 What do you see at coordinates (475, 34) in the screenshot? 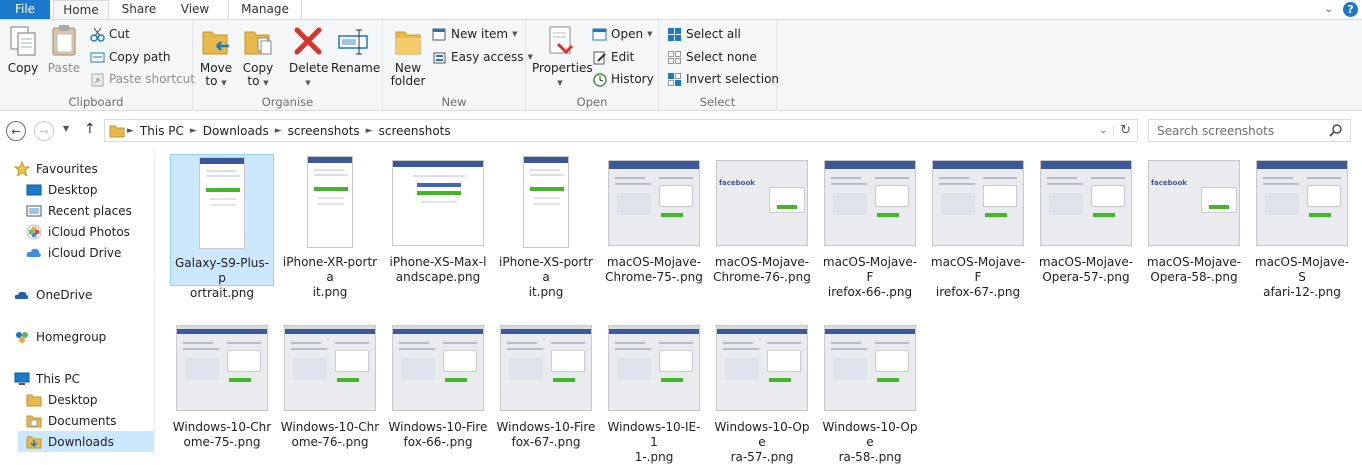
I see `new-item-button: New item ▼` at bounding box center [475, 34].